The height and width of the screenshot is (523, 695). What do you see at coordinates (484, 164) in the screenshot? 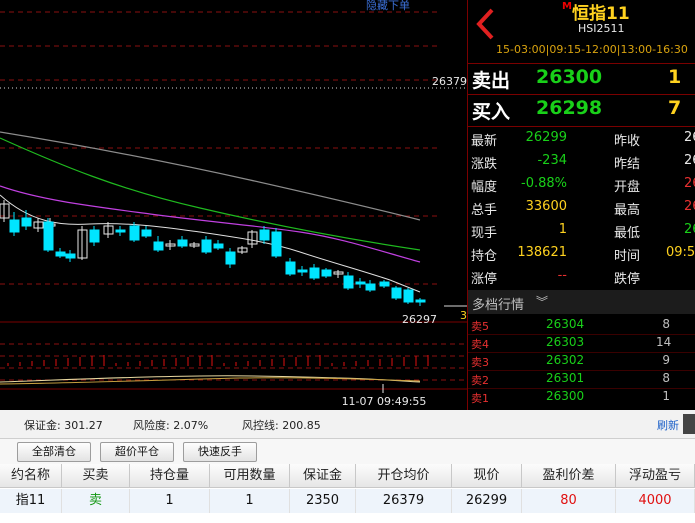
I see `stat-label: 涨跌` at bounding box center [484, 164].